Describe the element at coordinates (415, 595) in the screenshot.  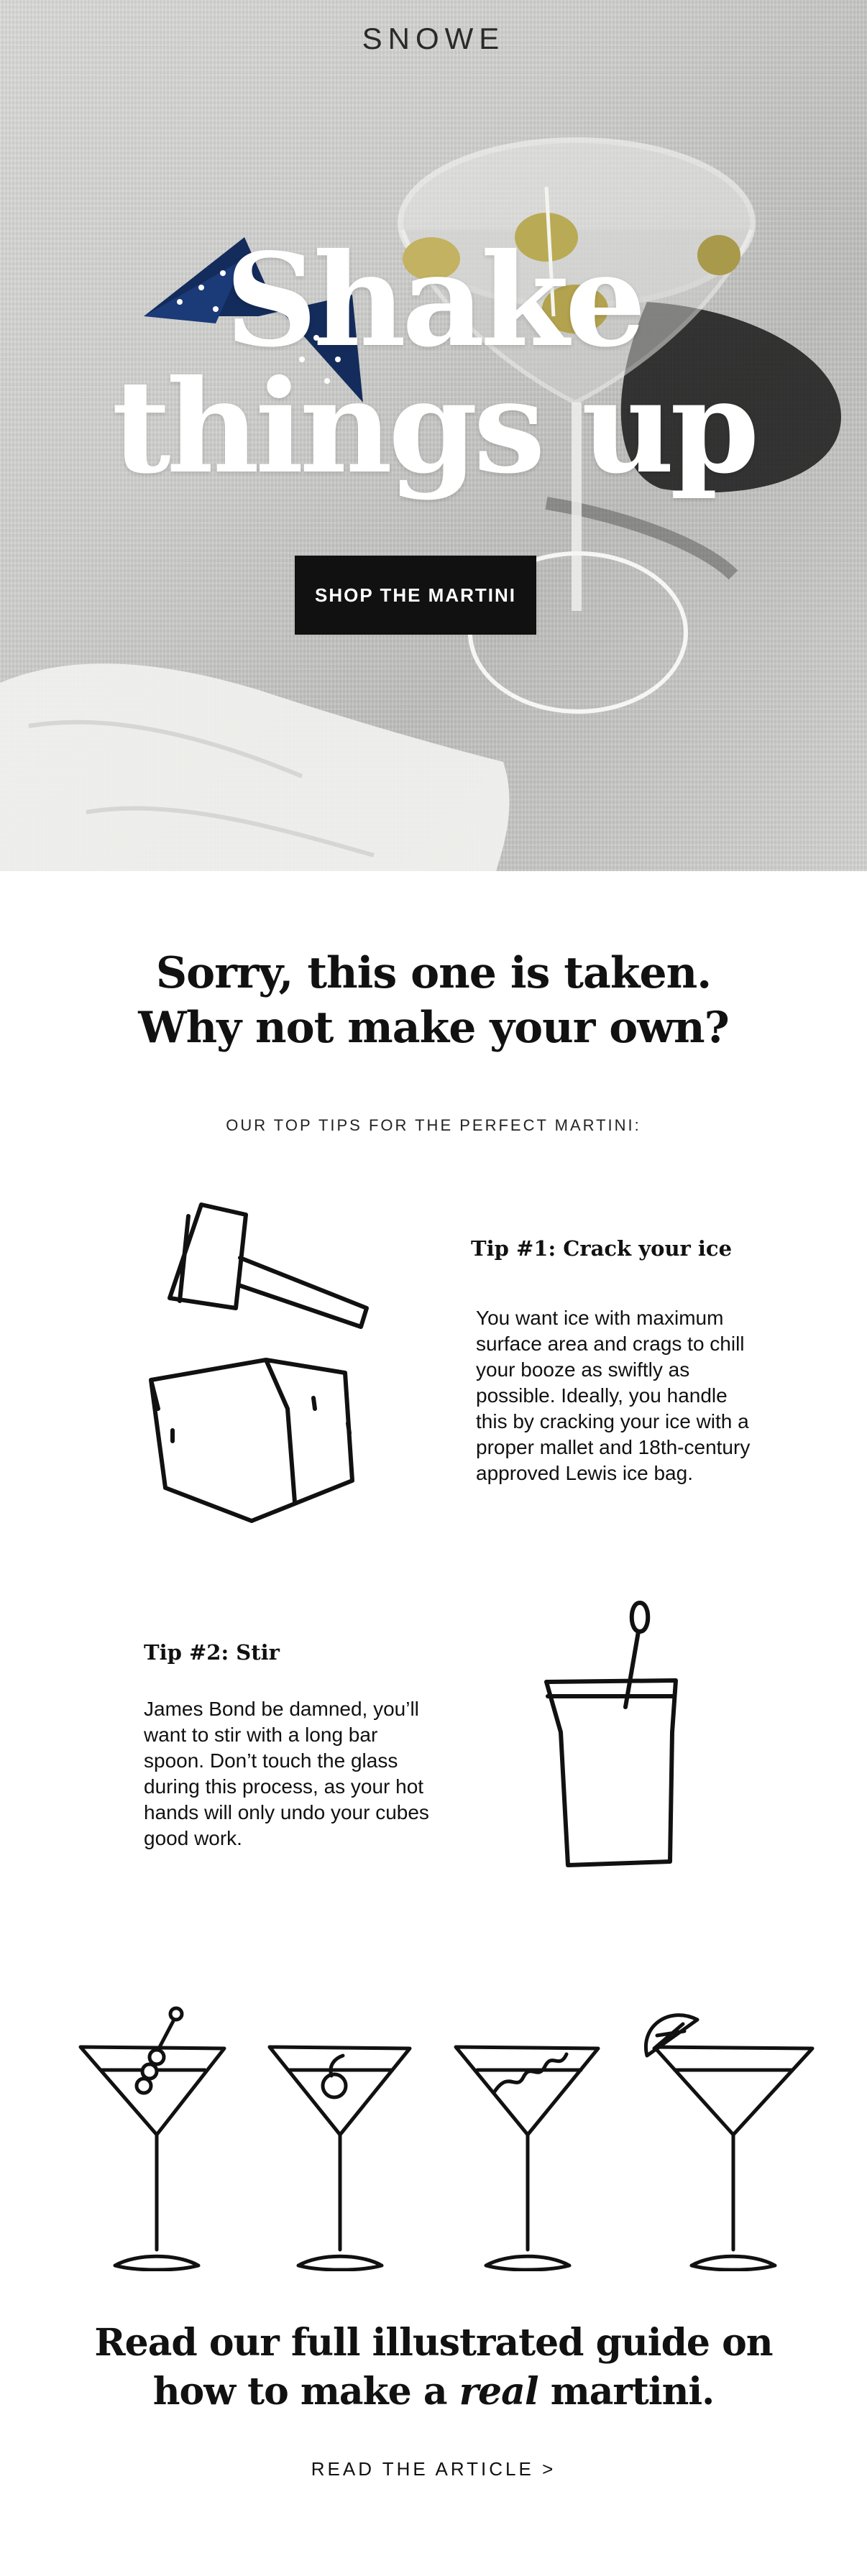
I see `shop-the-martini-button: SHOP THE MARTINI` at that location.